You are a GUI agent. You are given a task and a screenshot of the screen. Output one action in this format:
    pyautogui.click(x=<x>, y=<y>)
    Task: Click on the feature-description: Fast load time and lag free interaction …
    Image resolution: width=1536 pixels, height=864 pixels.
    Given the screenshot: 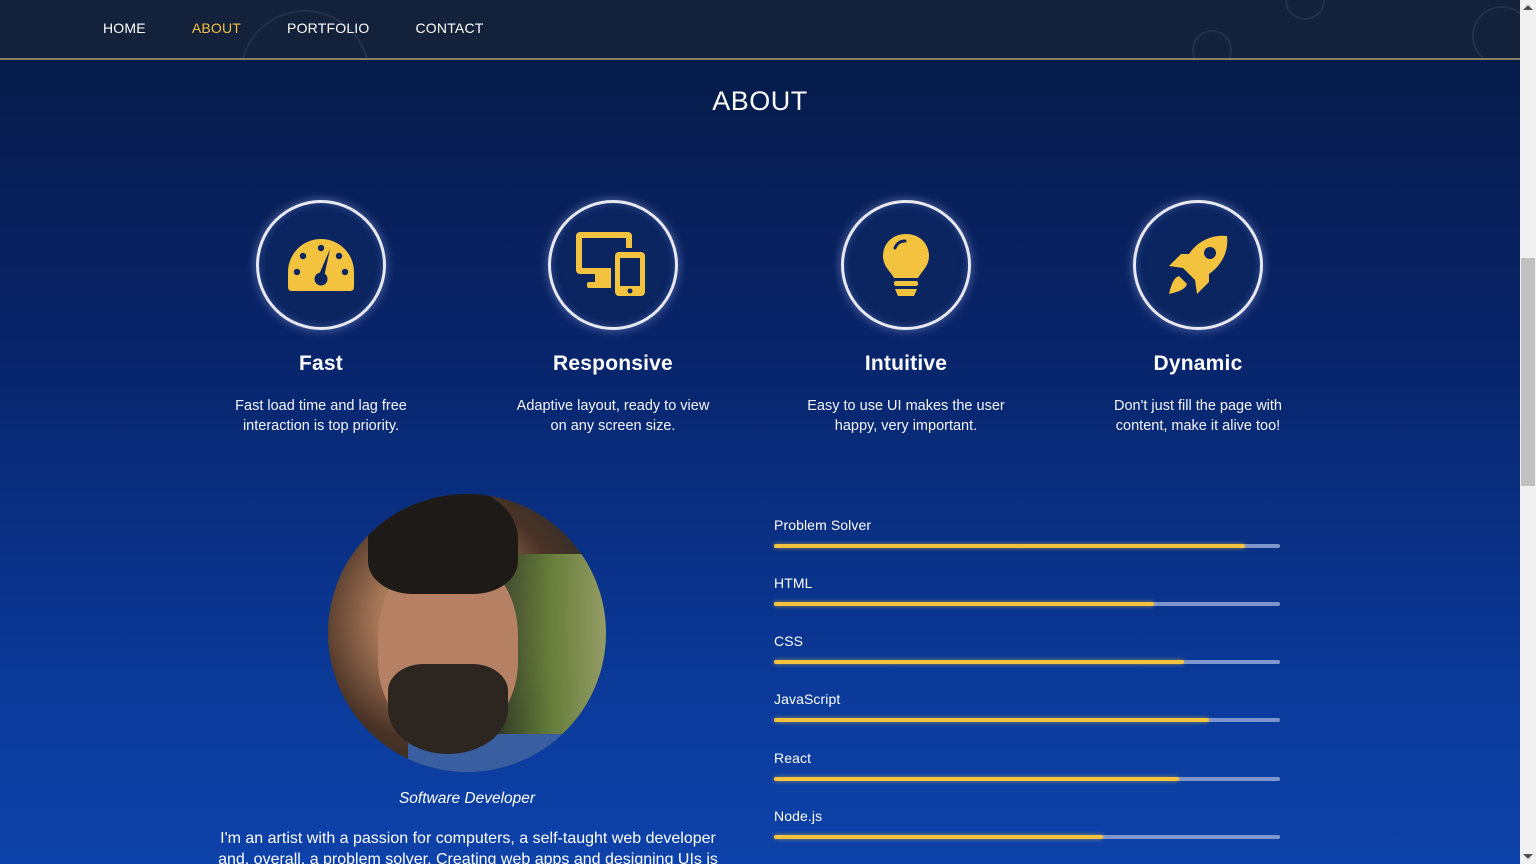 What is the action you would take?
    pyautogui.click(x=321, y=416)
    